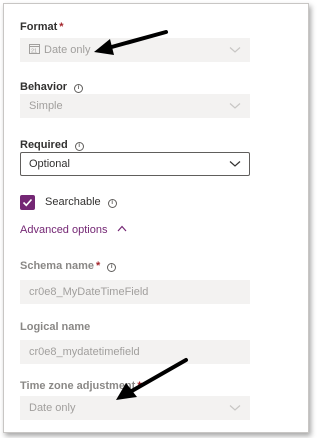 This screenshot has height=438, width=320. What do you see at coordinates (135, 164) in the screenshot?
I see `required-dropdown: Optional` at bounding box center [135, 164].